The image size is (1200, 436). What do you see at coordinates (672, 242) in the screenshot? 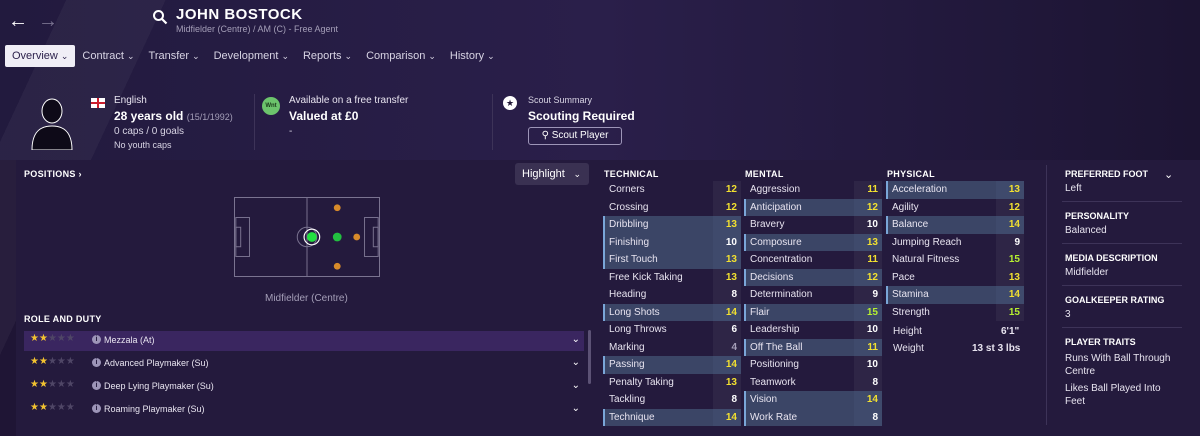
I see `attribute-row: Finishing 10` at bounding box center [672, 242].